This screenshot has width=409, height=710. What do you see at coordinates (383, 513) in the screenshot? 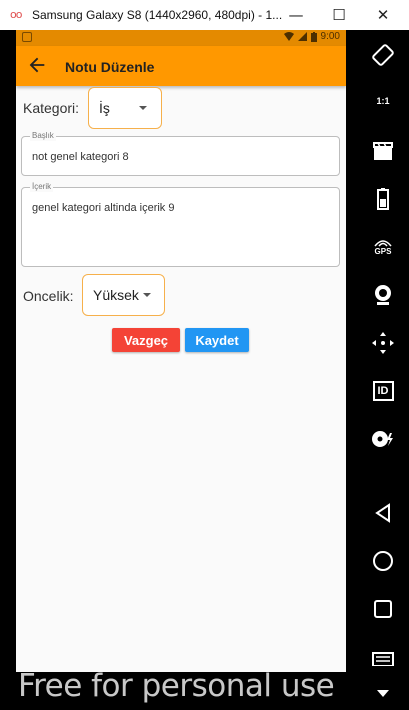
I see `back-icon` at bounding box center [383, 513].